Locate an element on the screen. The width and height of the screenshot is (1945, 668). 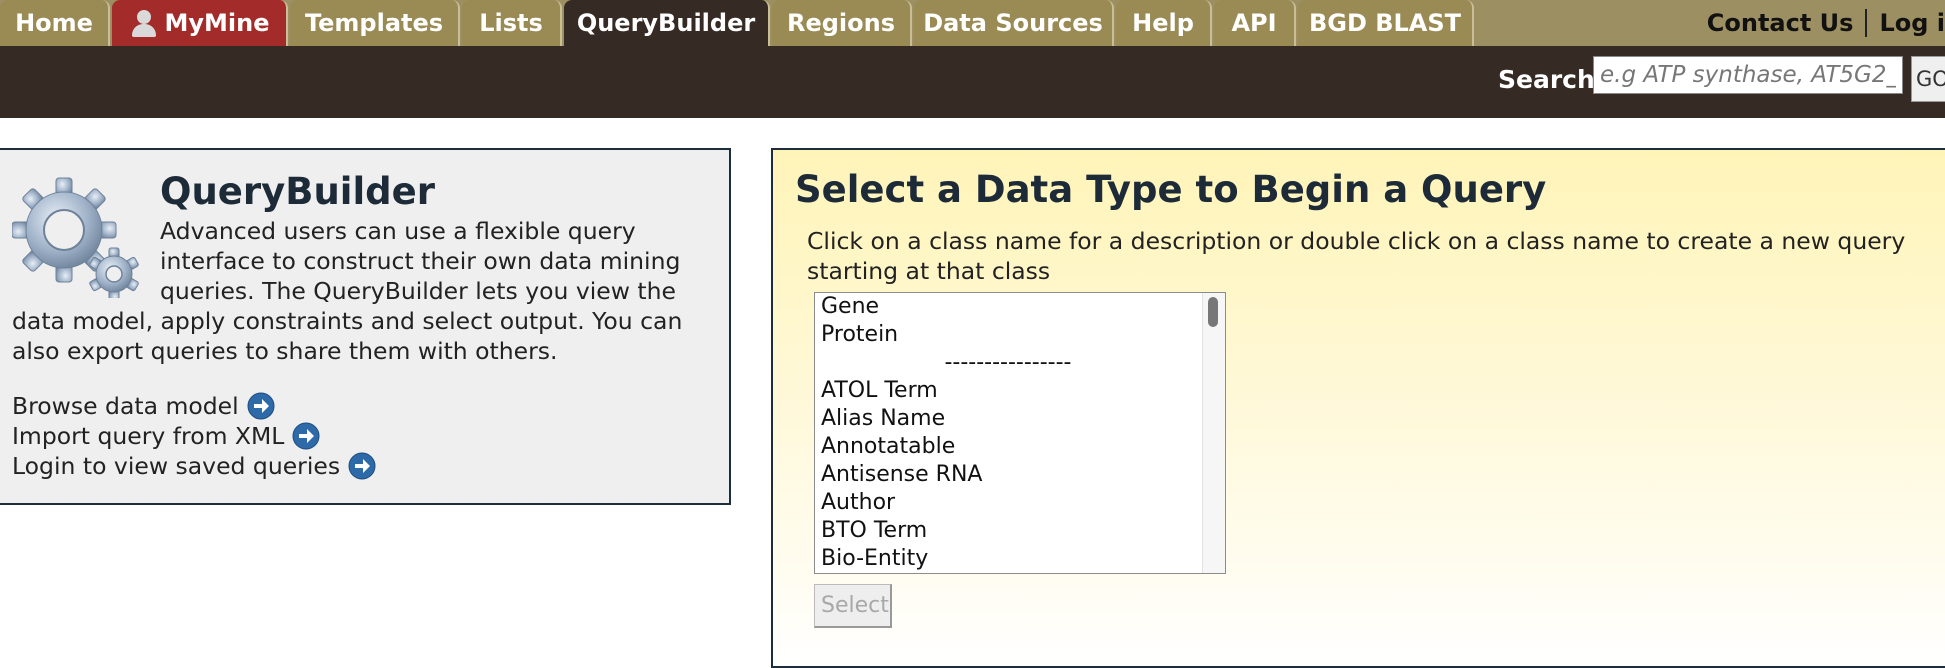
tab-help: Help is located at coordinates (1164, 23).